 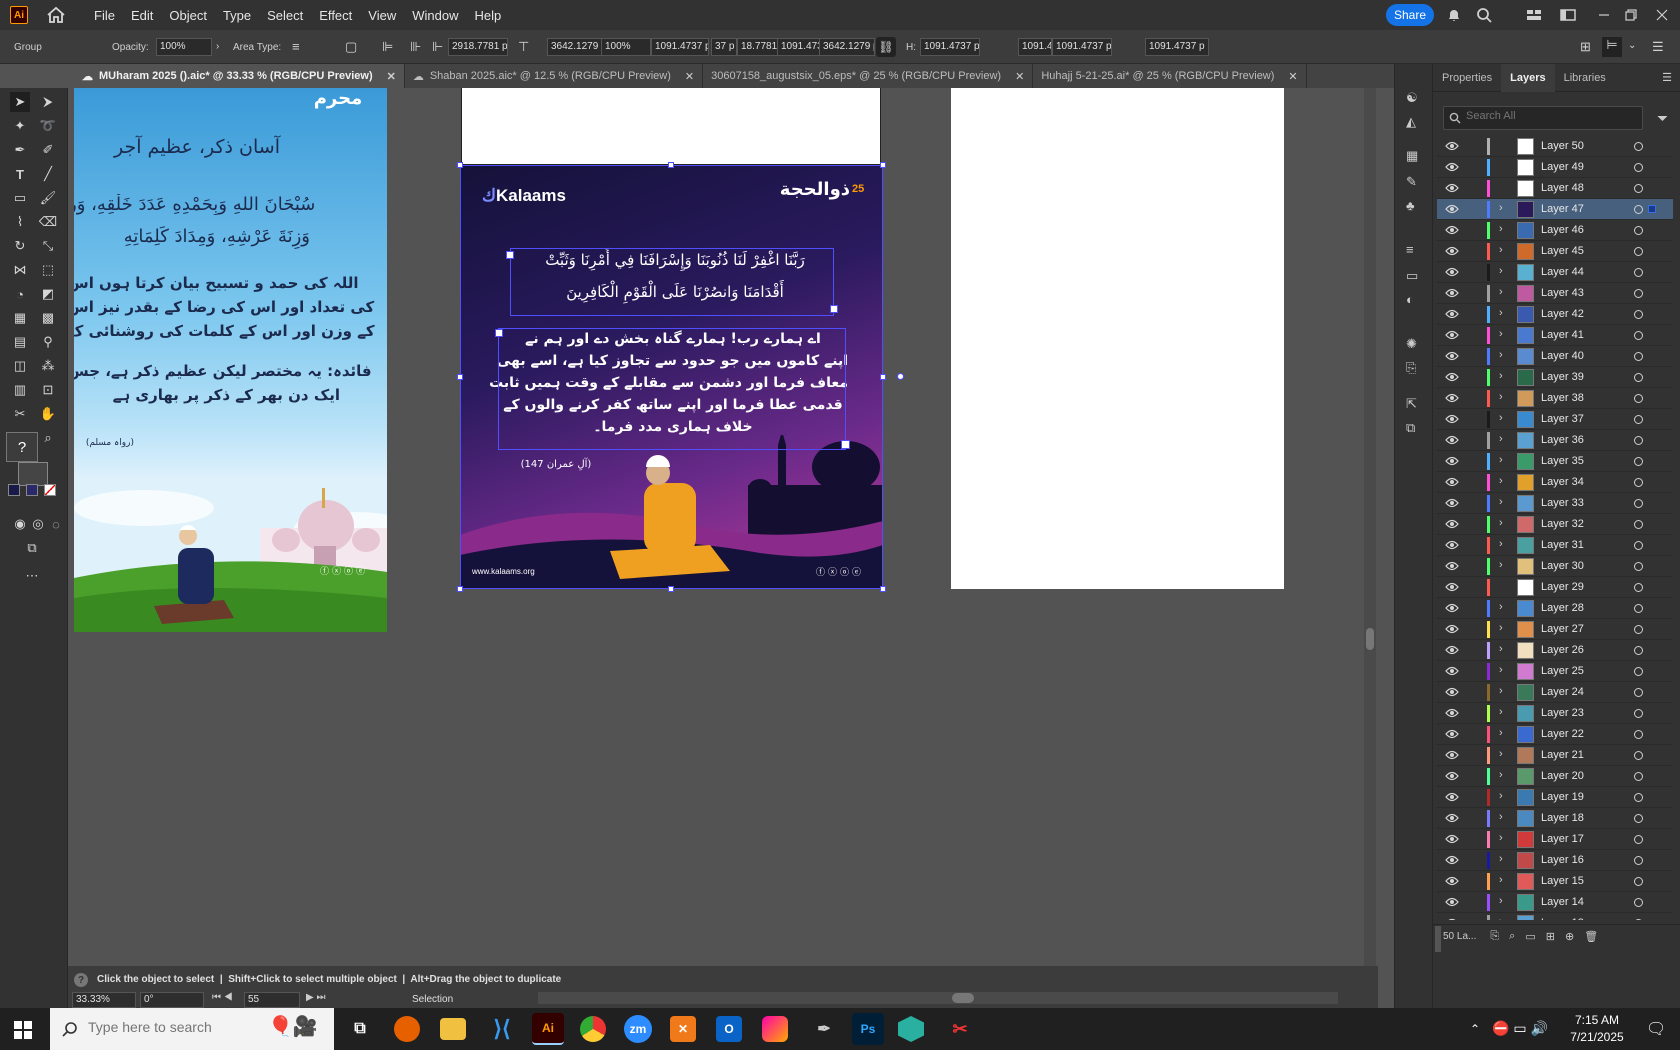 I want to click on layer-row: › Layer 27, so click(x=1555, y=629).